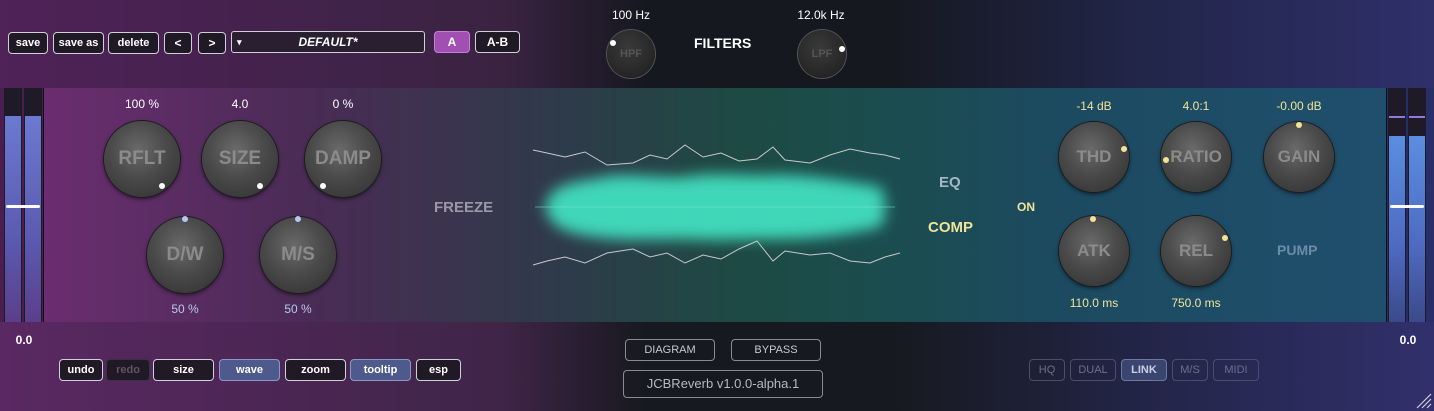 The width and height of the screenshot is (1434, 411). I want to click on esp-button: esp, so click(438, 370).